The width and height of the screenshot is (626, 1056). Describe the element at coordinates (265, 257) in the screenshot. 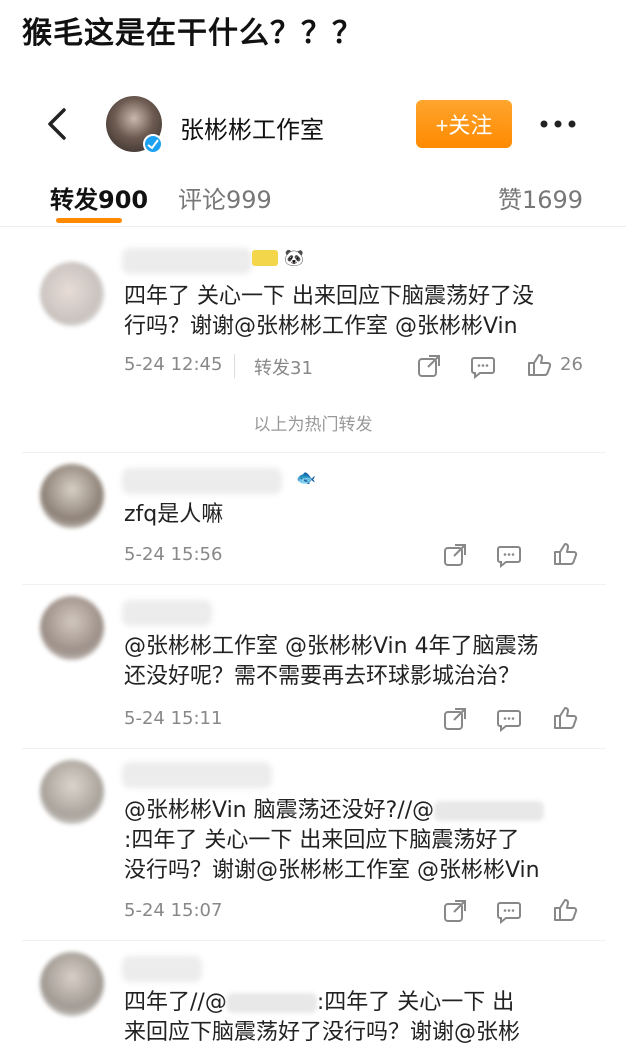

I see `level-badge-icon` at that location.